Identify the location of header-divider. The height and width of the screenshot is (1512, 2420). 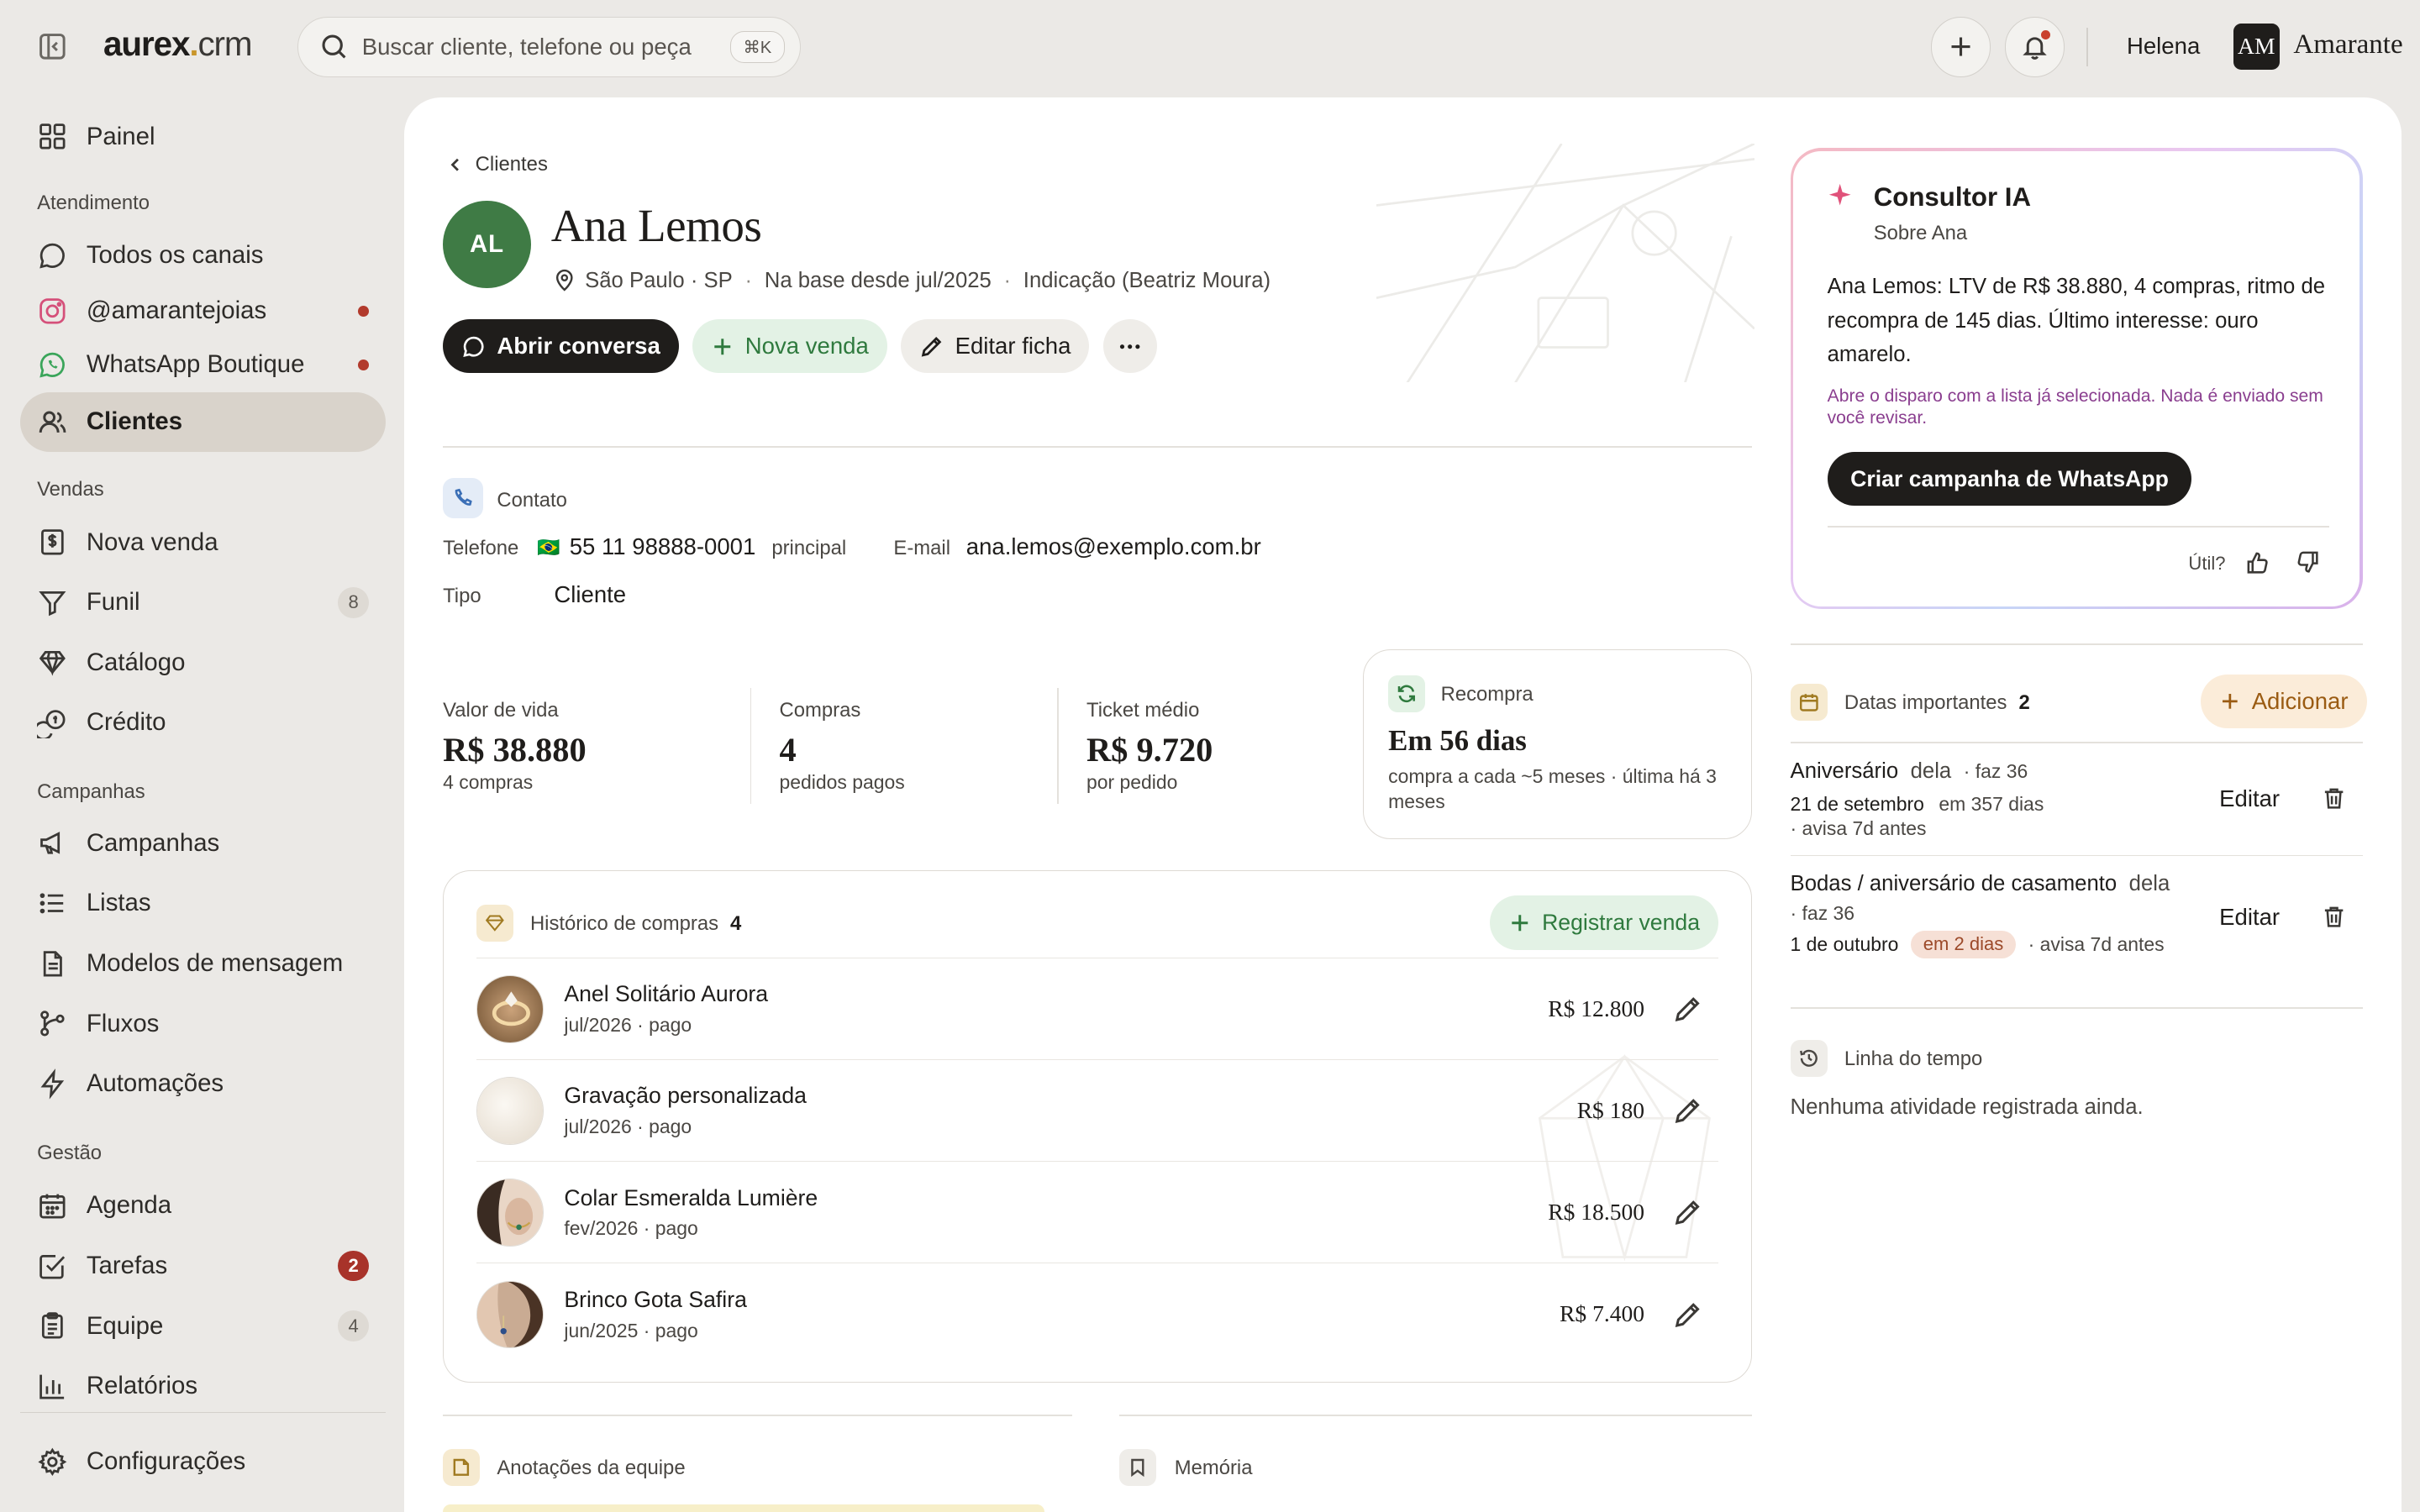
(1097, 446).